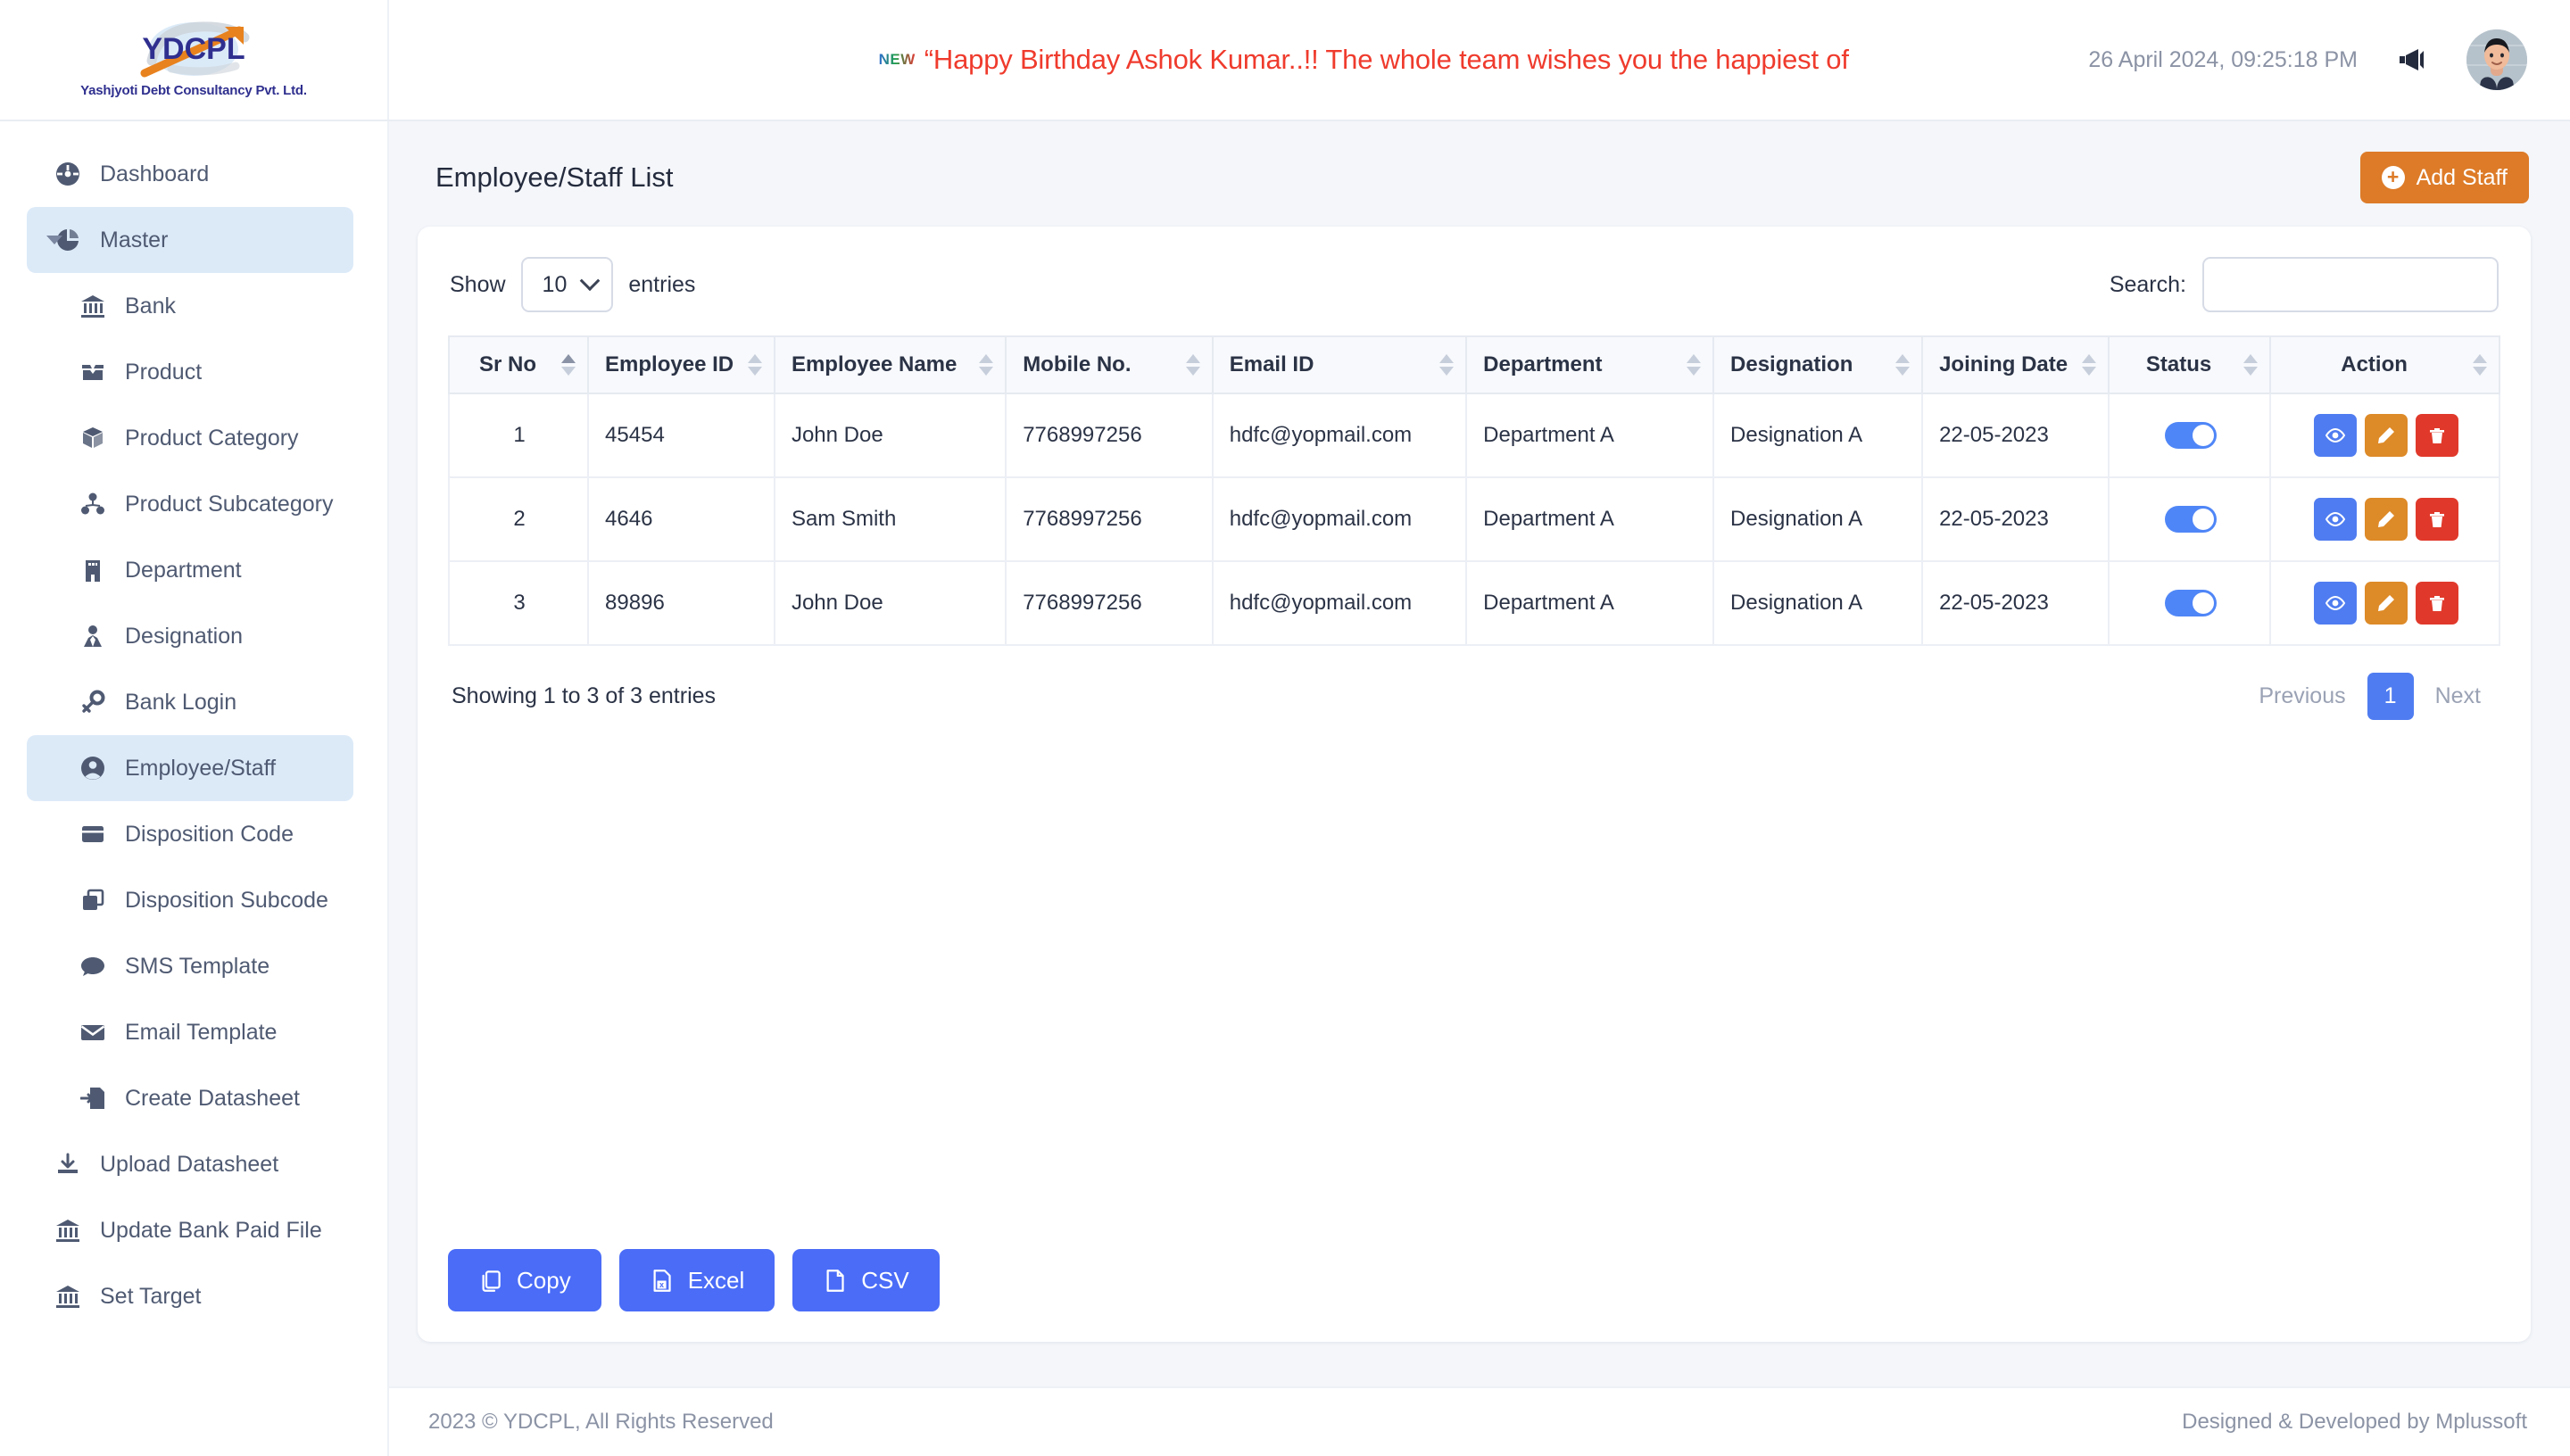 The height and width of the screenshot is (1456, 2570). I want to click on cell-employee-id: 89896, so click(681, 603).